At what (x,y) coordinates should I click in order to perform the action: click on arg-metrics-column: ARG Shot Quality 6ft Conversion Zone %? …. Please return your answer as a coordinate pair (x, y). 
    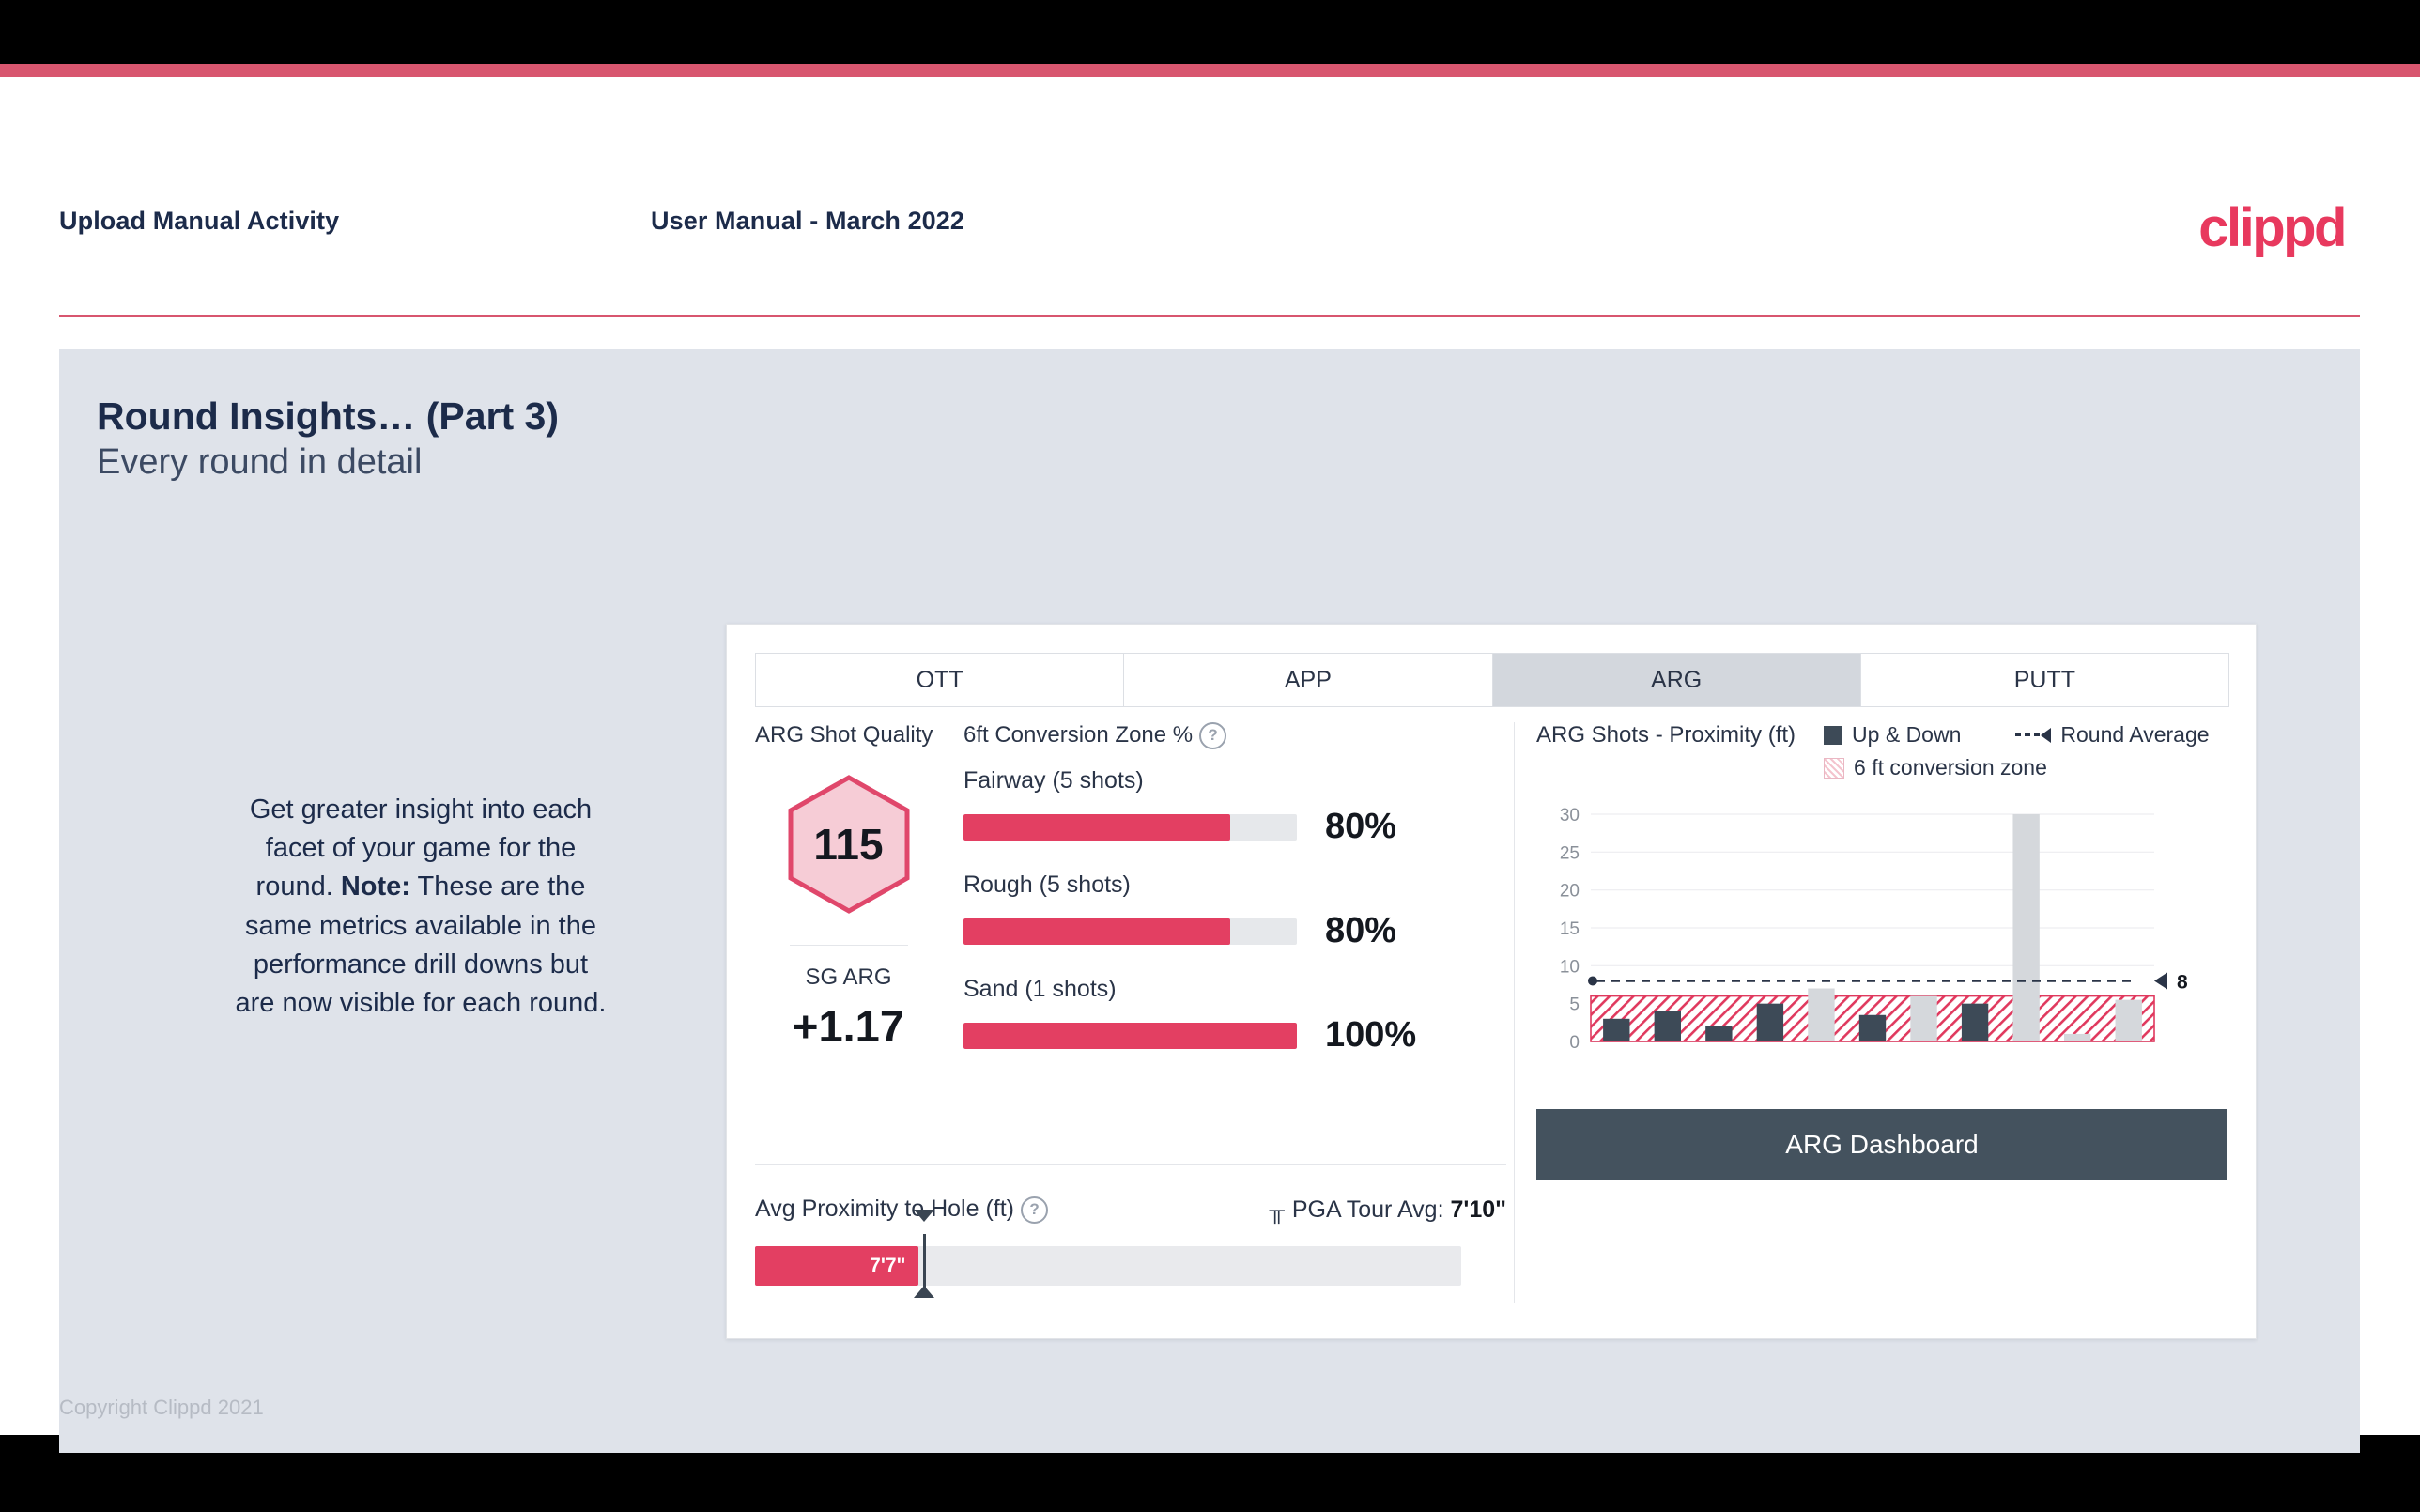
    Looking at the image, I should click on (1130, 1012).